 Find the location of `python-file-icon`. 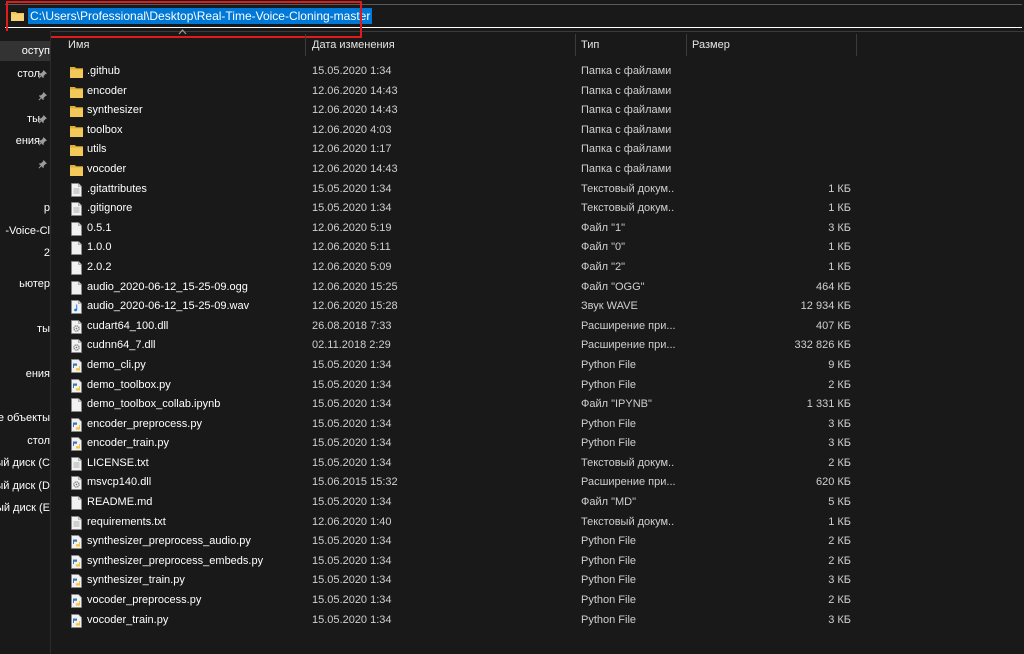

python-file-icon is located at coordinates (76, 542).